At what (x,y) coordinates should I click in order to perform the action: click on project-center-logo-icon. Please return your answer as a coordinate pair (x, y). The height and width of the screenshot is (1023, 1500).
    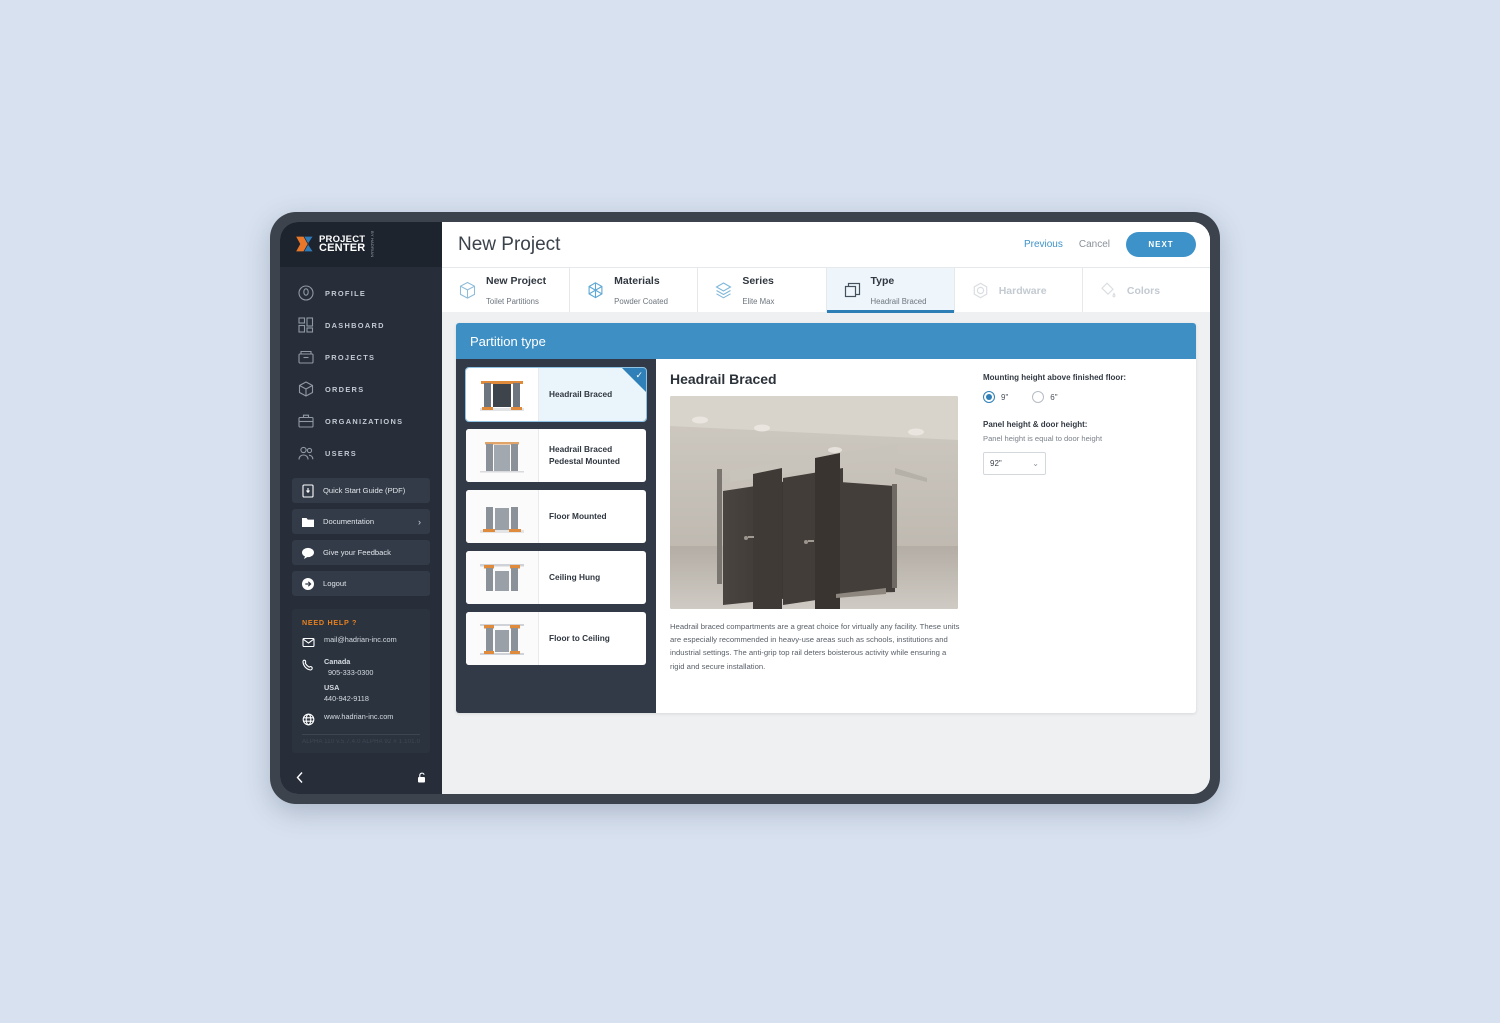
    Looking at the image, I should click on (304, 244).